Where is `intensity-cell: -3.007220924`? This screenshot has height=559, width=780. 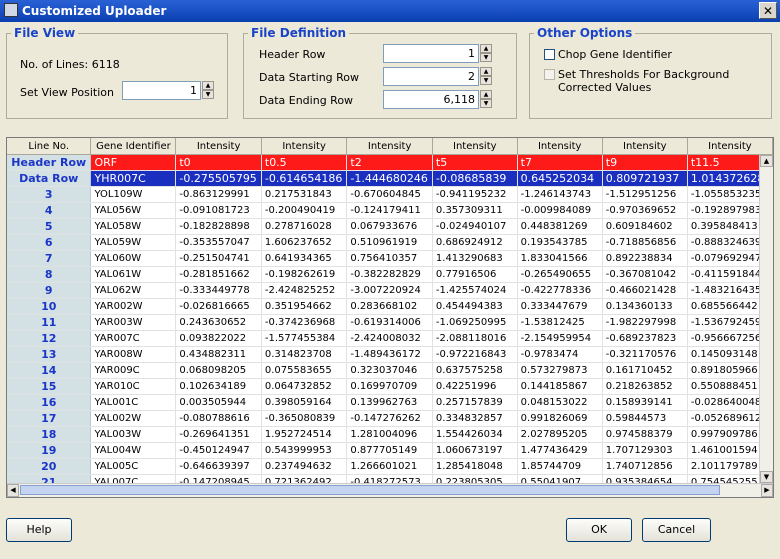
intensity-cell: -3.007220924 is located at coordinates (389, 290).